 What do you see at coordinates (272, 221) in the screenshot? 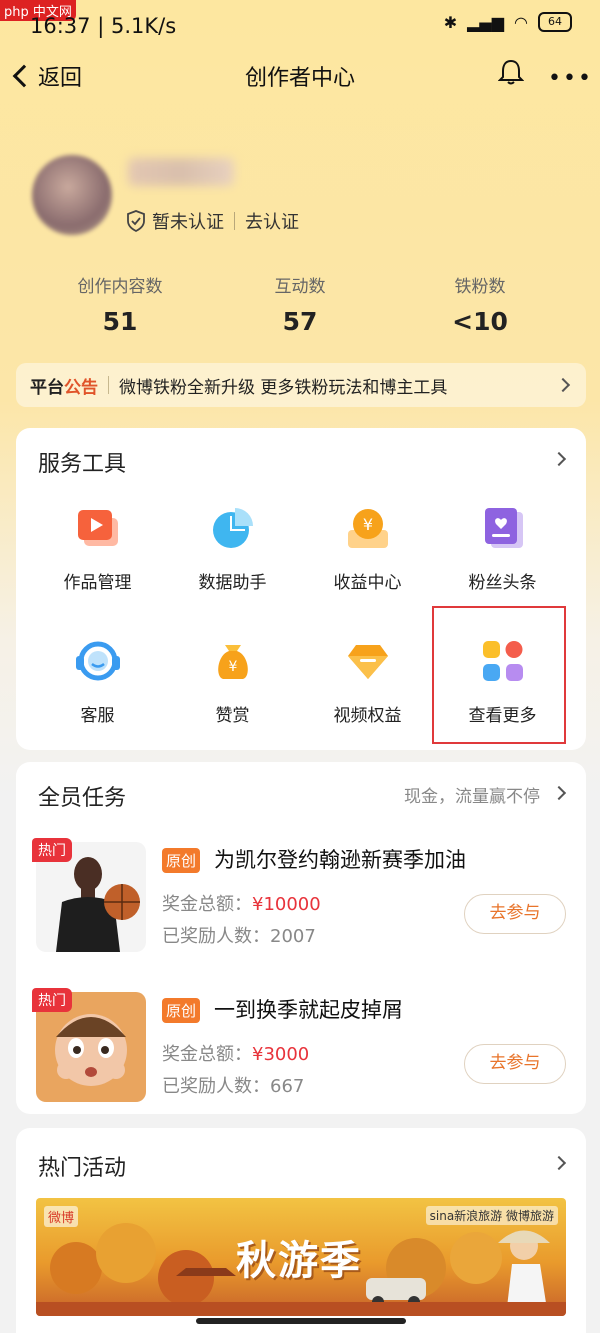
I see `verify-link: 去认证` at bounding box center [272, 221].